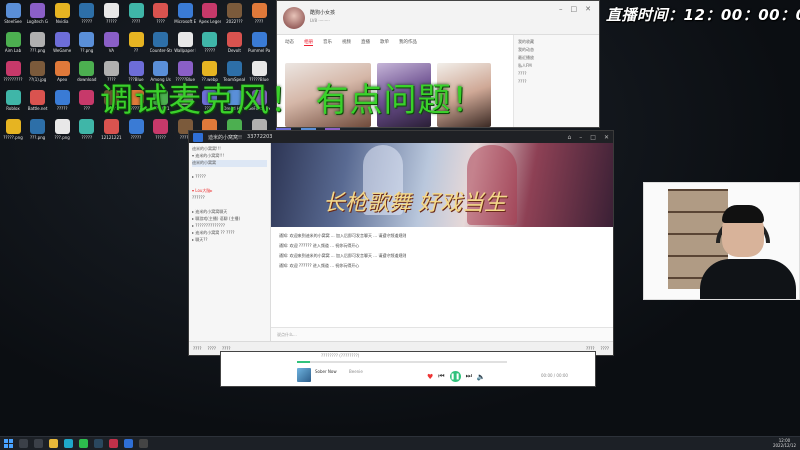 This screenshot has height=450, width=800. I want to click on desktop-icon: Nvidia, so click(62, 16).